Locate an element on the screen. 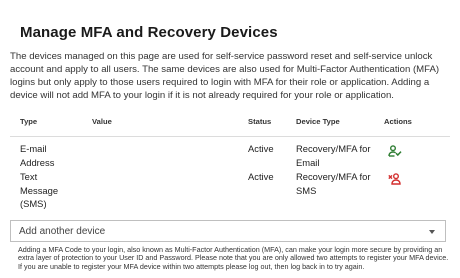  header-value: Value is located at coordinates (102, 121).